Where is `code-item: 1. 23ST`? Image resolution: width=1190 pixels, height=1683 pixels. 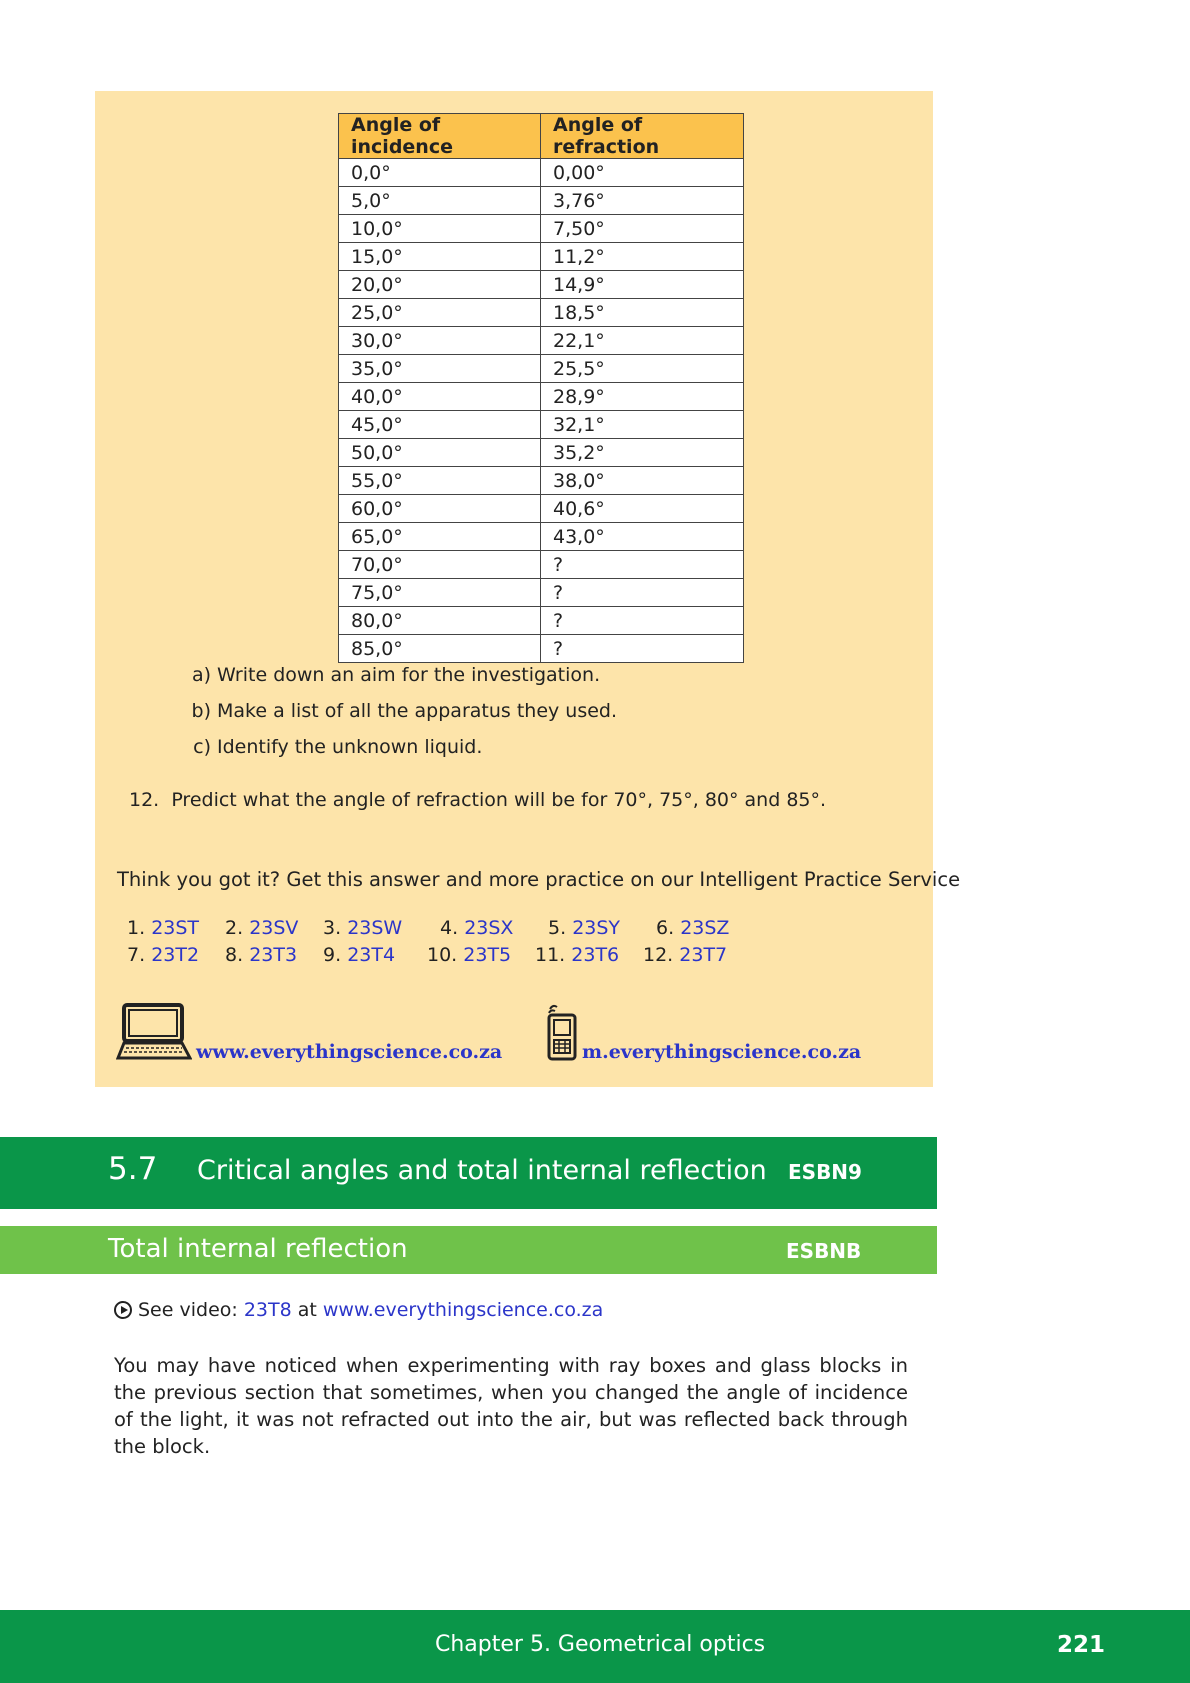 code-item: 1. 23ST is located at coordinates (163, 928).